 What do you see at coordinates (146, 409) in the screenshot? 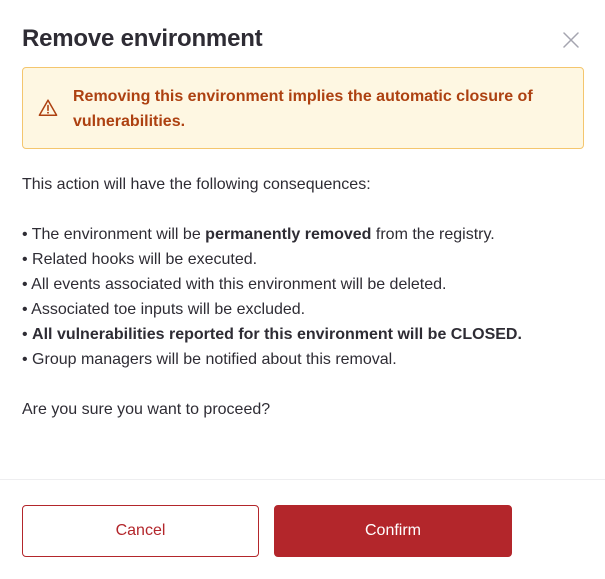
I see `confirmation-question: Are you sure you want to proceed?` at bounding box center [146, 409].